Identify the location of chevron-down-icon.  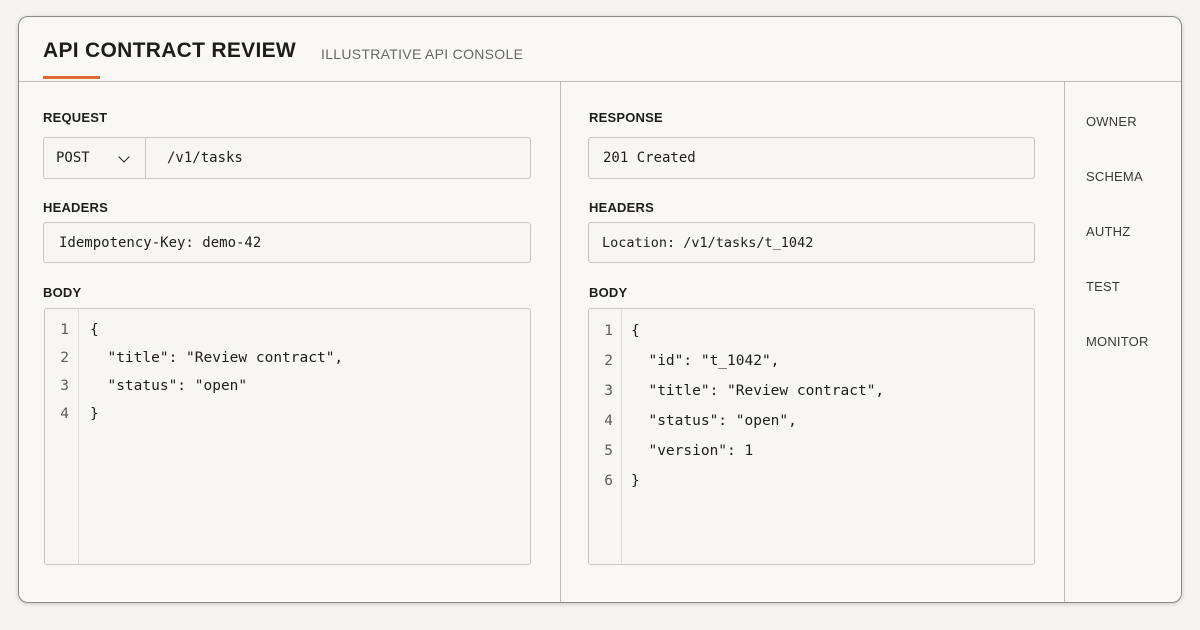
(124, 157).